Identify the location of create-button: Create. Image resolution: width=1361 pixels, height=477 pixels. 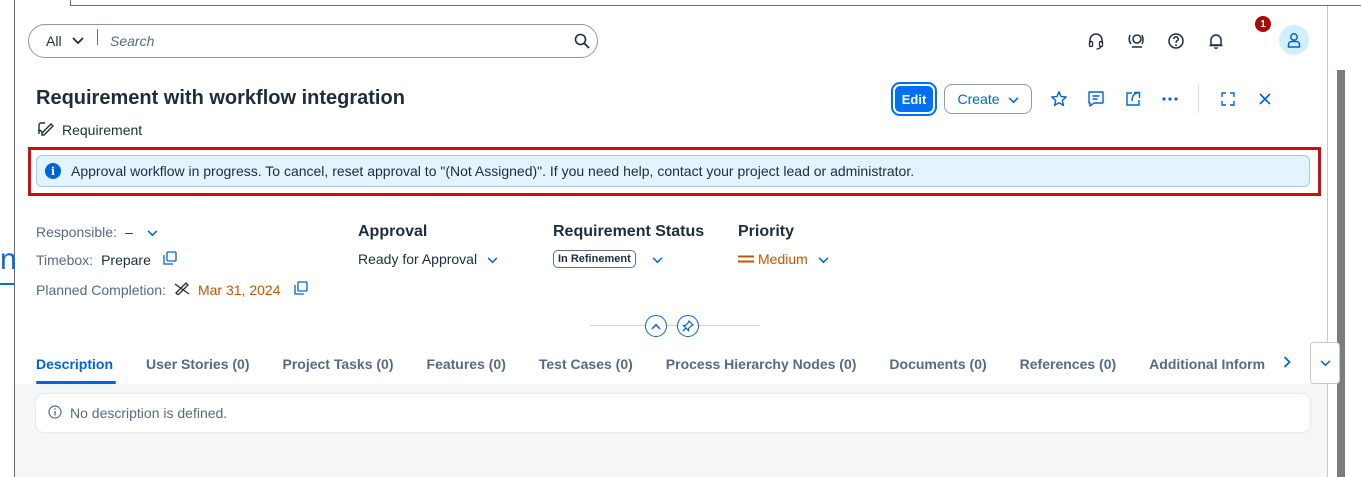
(988, 99).